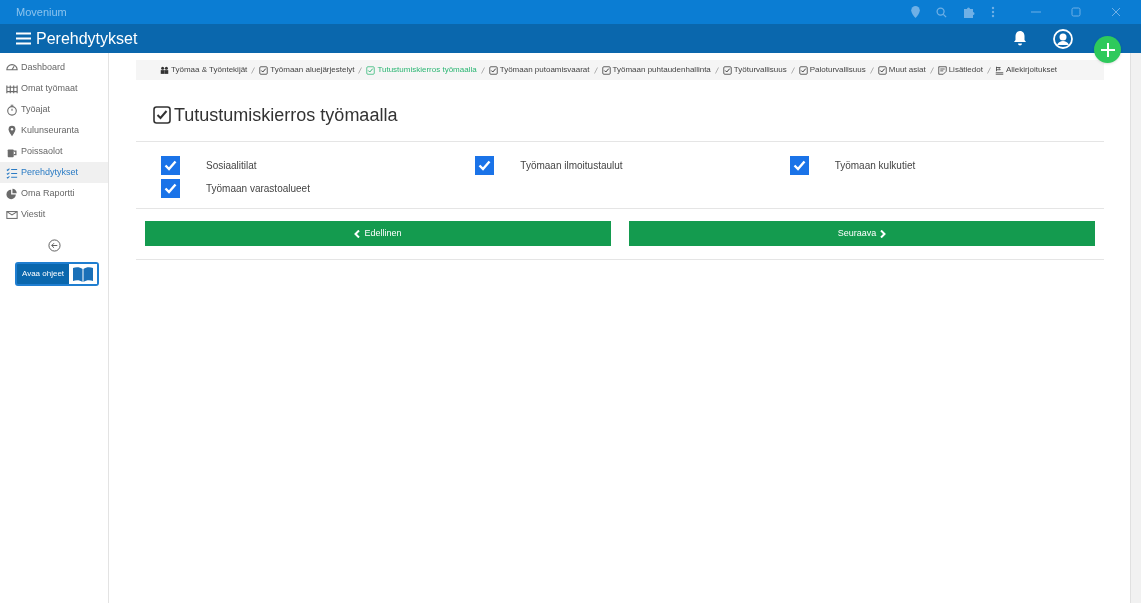 This screenshot has height=603, width=1141. What do you see at coordinates (54, 109) in the screenshot?
I see `sidebar-item: Työajat` at bounding box center [54, 109].